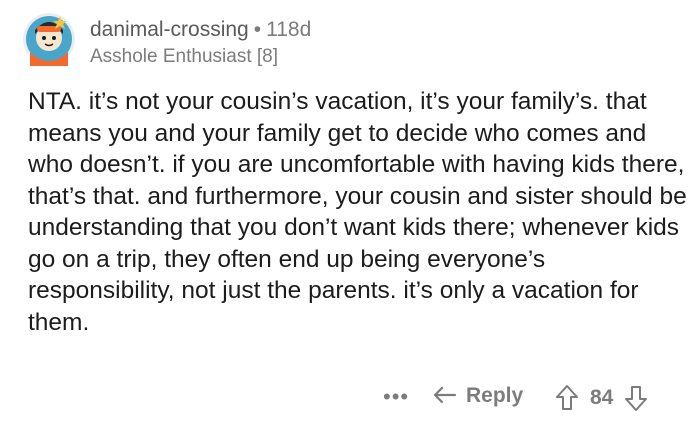  I want to click on more-options-button: •••, so click(396, 397).